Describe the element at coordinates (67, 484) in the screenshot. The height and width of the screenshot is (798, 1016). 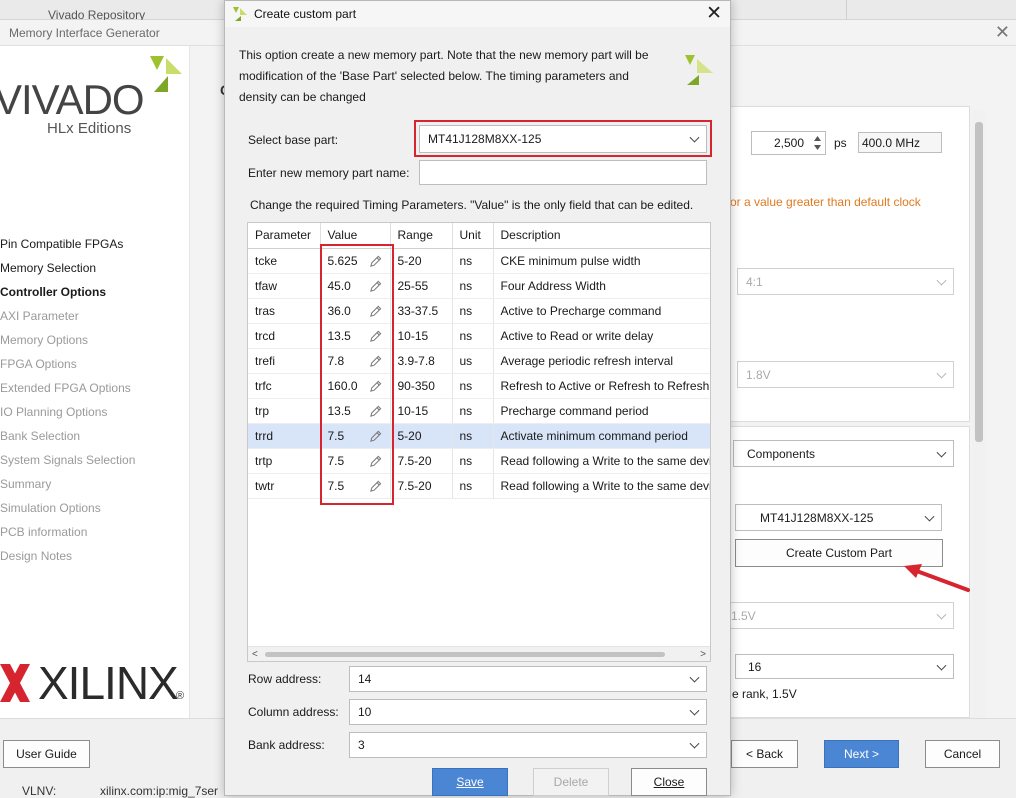
I see `nav-item: Summary` at that location.